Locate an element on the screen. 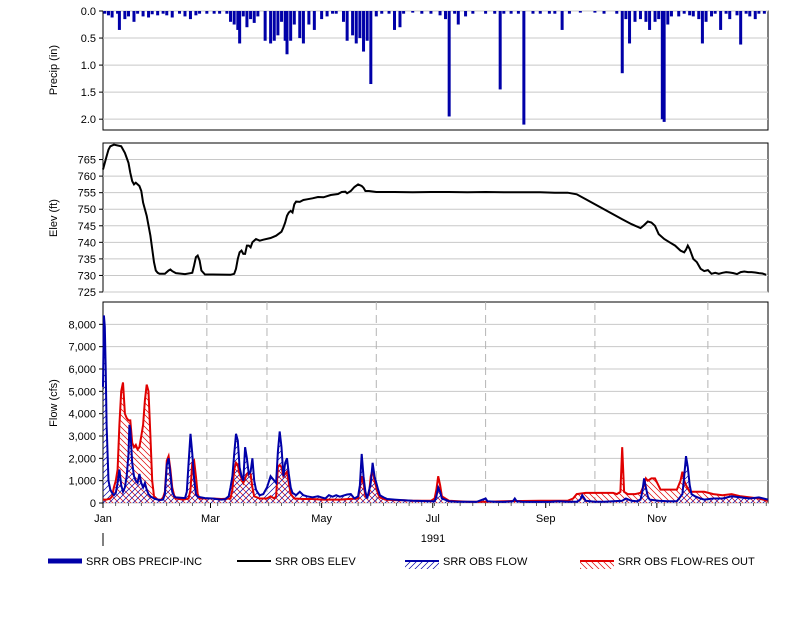 The width and height of the screenshot is (800, 627). flow-tick-label: 8,000 is located at coordinates (82, 325).